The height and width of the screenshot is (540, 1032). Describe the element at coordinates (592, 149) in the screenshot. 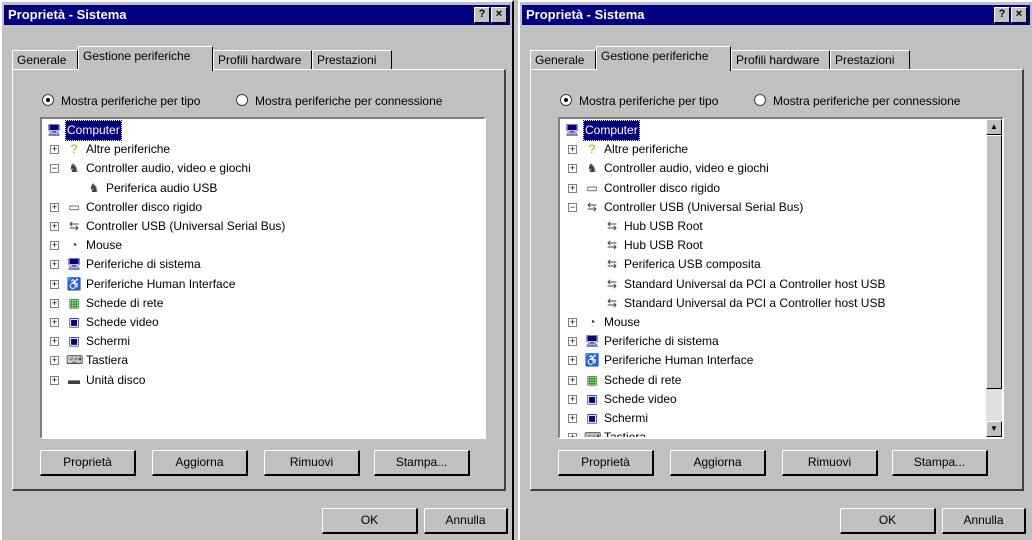

I see `question-icon: ?` at that location.